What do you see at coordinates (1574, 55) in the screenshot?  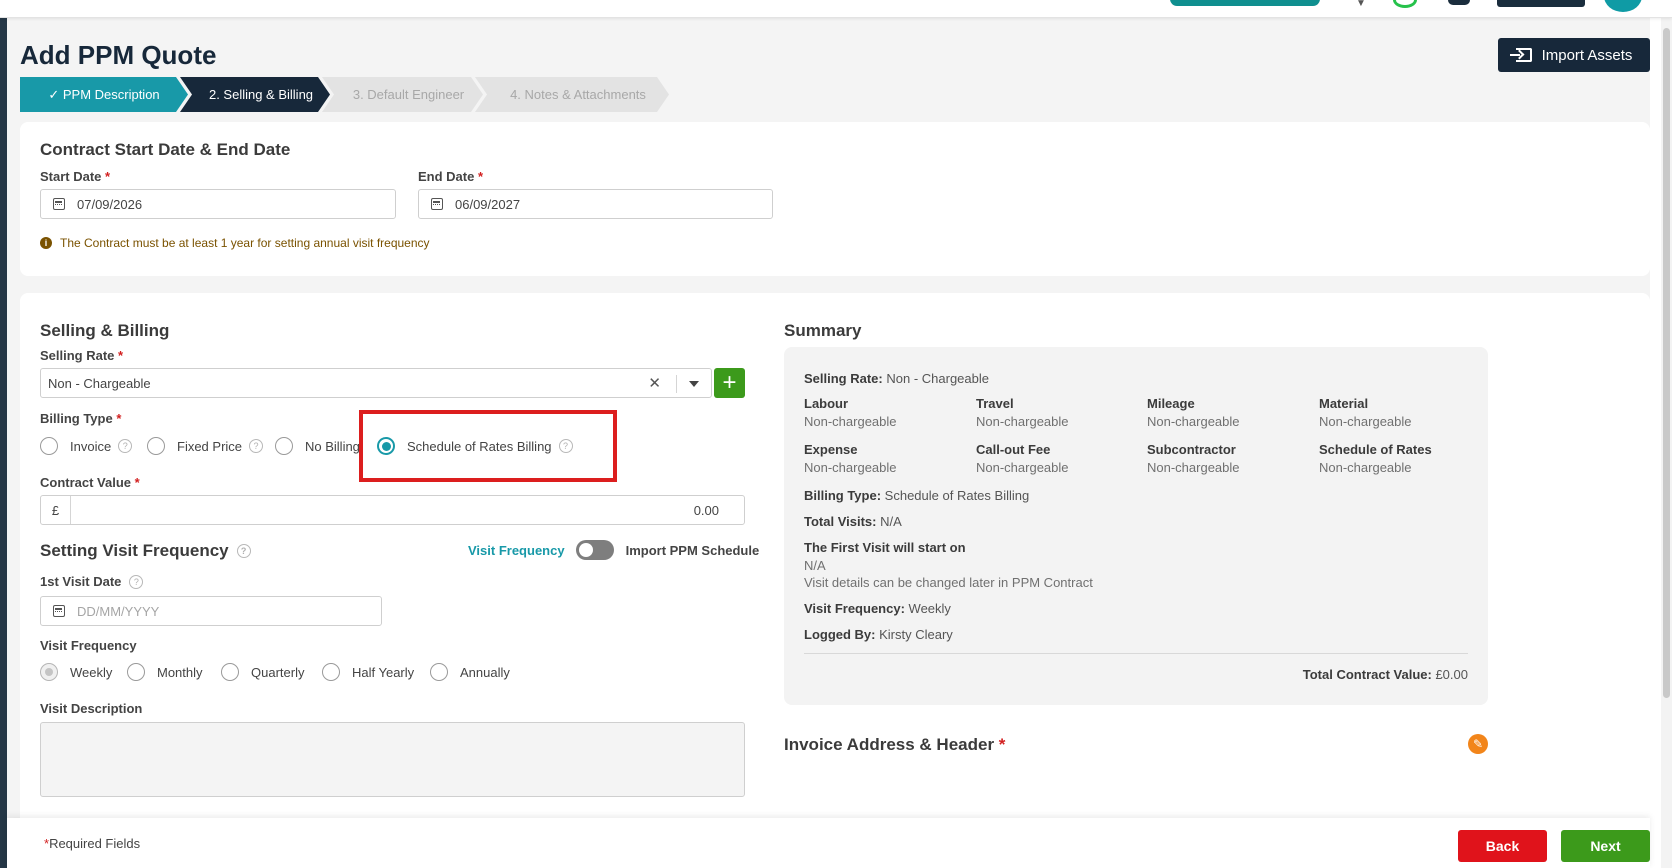 I see `import-assets-button: Import Assets` at bounding box center [1574, 55].